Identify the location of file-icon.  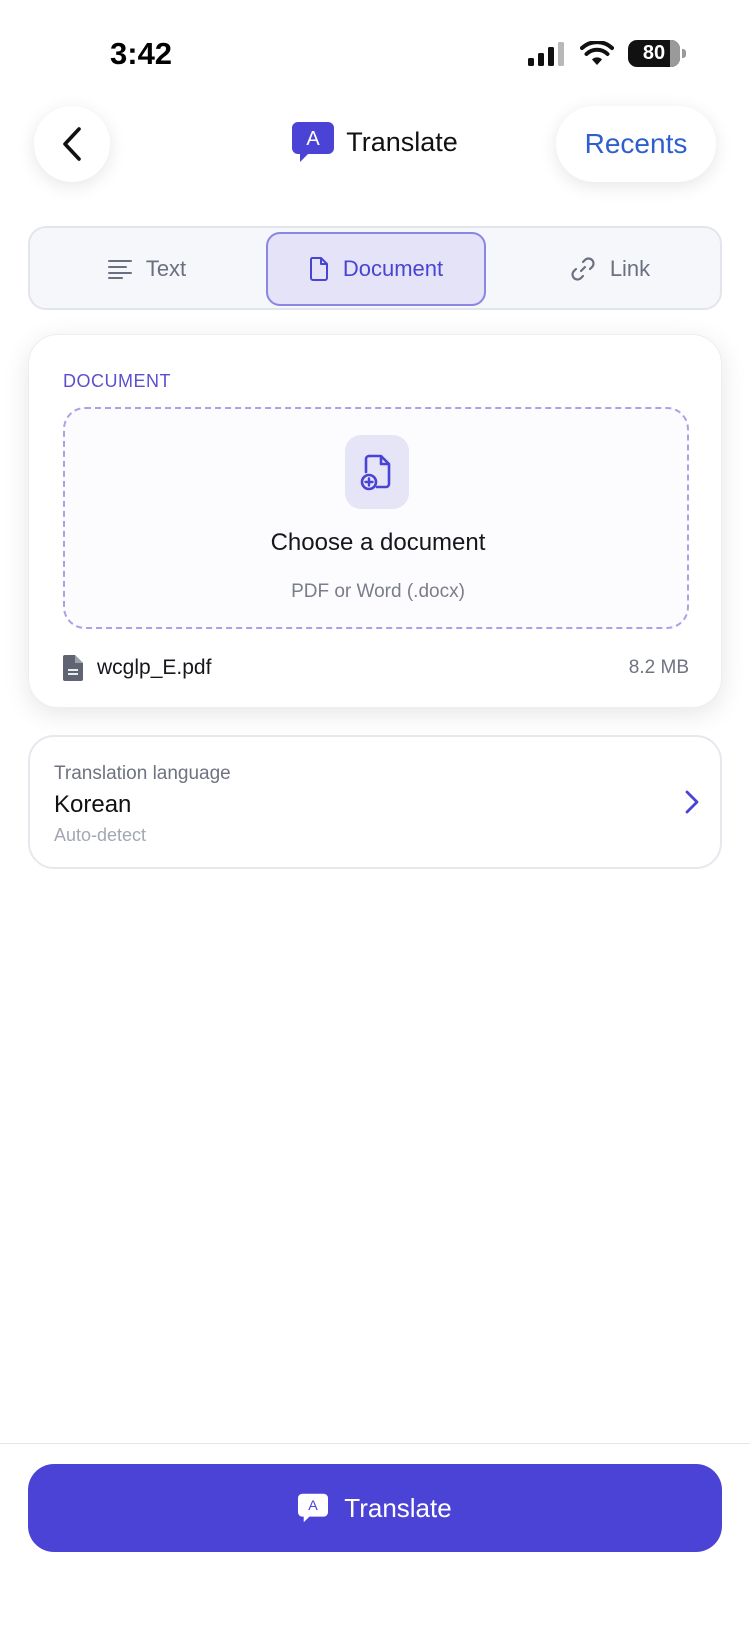
(73, 668).